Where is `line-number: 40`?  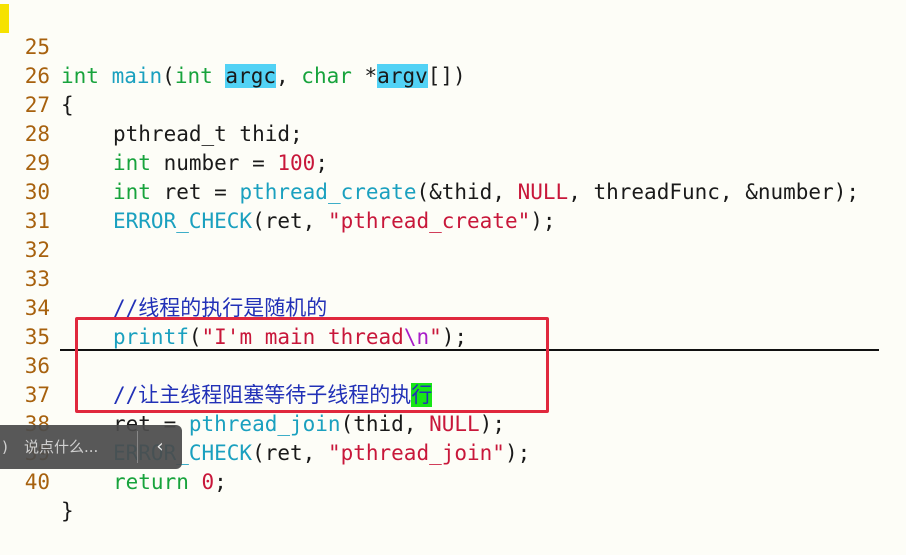
line-number: 40 is located at coordinates (37, 482).